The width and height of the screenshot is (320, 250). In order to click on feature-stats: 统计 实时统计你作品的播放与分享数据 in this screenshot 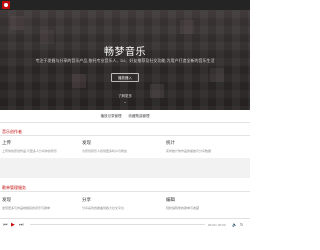, I will do `click(188, 146)`.